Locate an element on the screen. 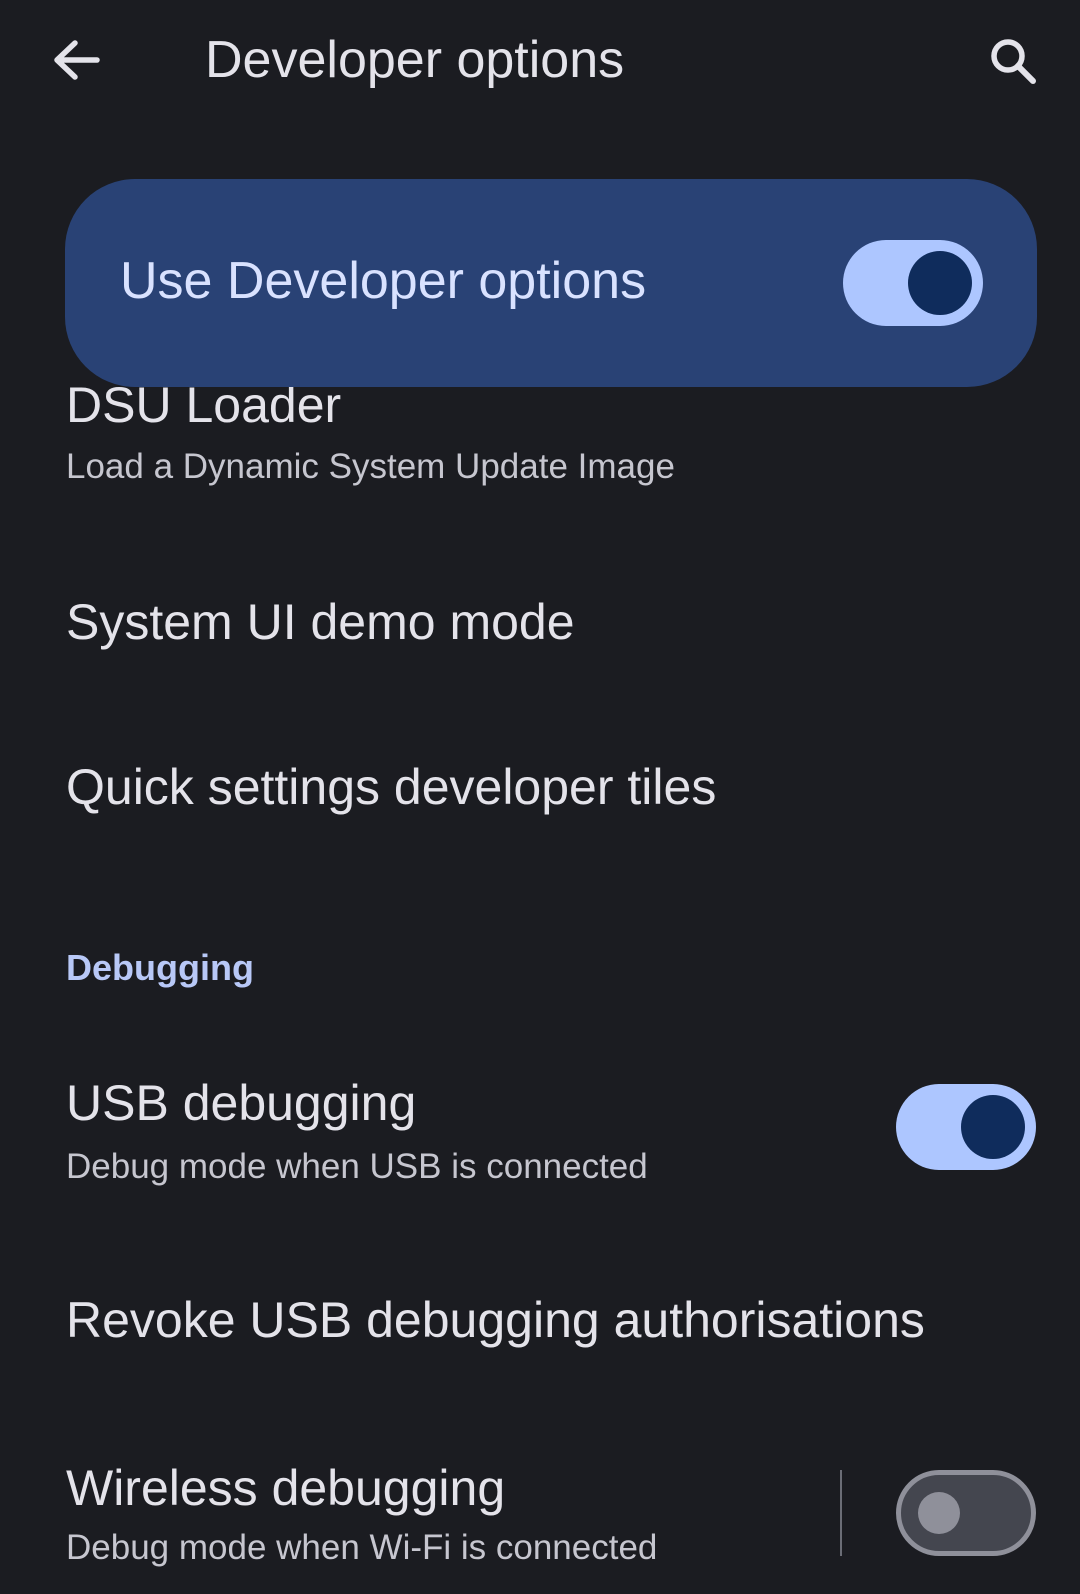  wireless-debugging-title: Wireless debugging is located at coordinates (286, 1488).